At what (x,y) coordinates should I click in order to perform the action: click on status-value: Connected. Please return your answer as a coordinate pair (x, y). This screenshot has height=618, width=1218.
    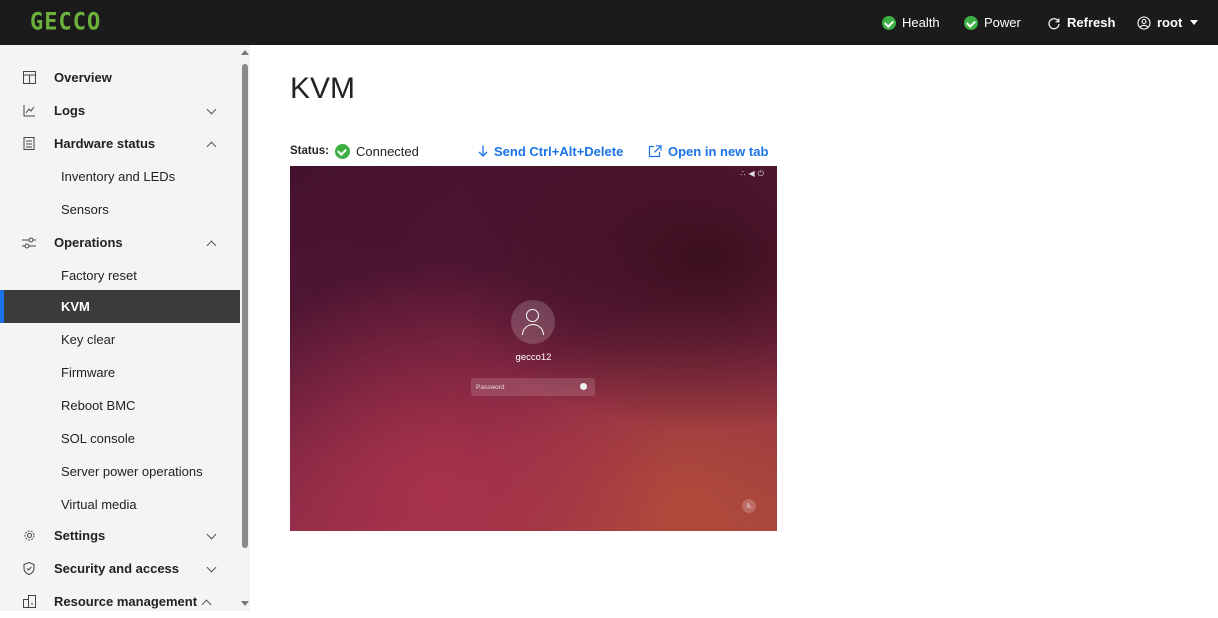
    Looking at the image, I should click on (387, 151).